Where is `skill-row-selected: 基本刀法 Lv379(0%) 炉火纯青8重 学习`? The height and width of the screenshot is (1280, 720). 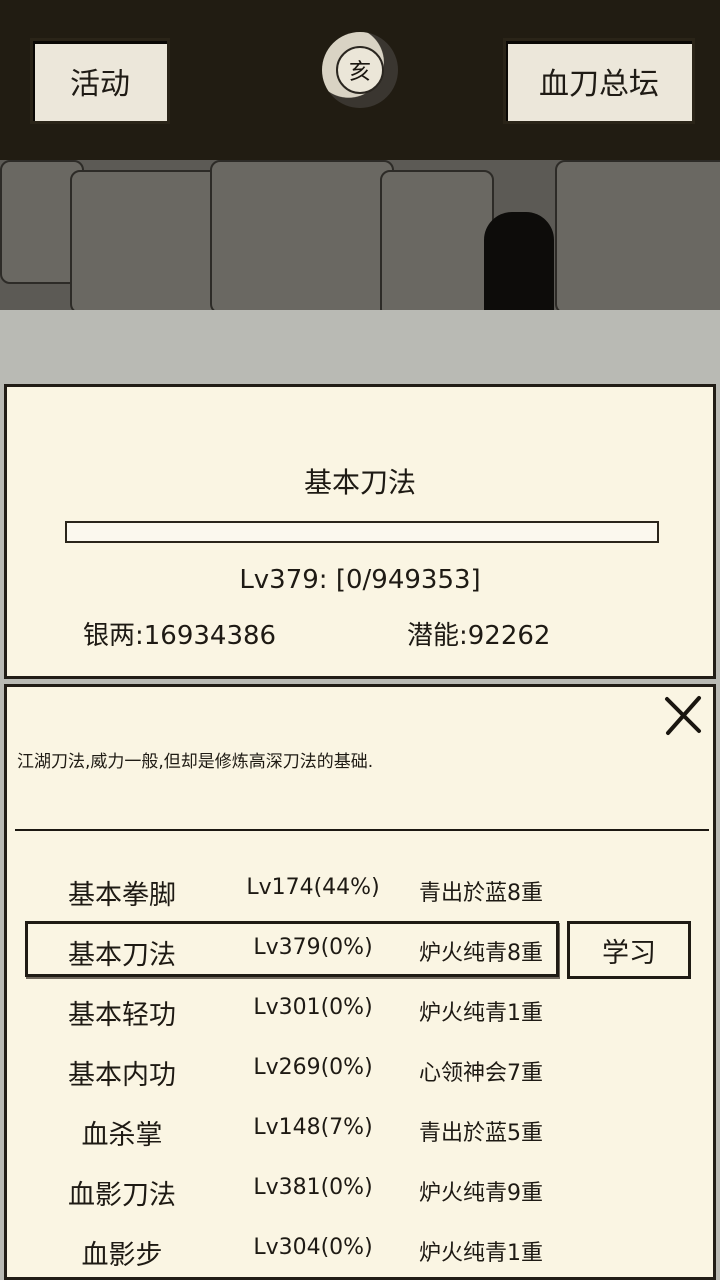 skill-row-selected: 基本刀法 Lv379(0%) 炉火纯青8重 学习 is located at coordinates (360, 949).